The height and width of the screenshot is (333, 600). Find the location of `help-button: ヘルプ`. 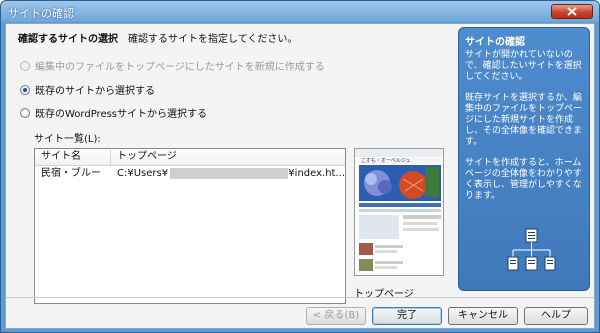

help-button: ヘルプ is located at coordinates (556, 316).